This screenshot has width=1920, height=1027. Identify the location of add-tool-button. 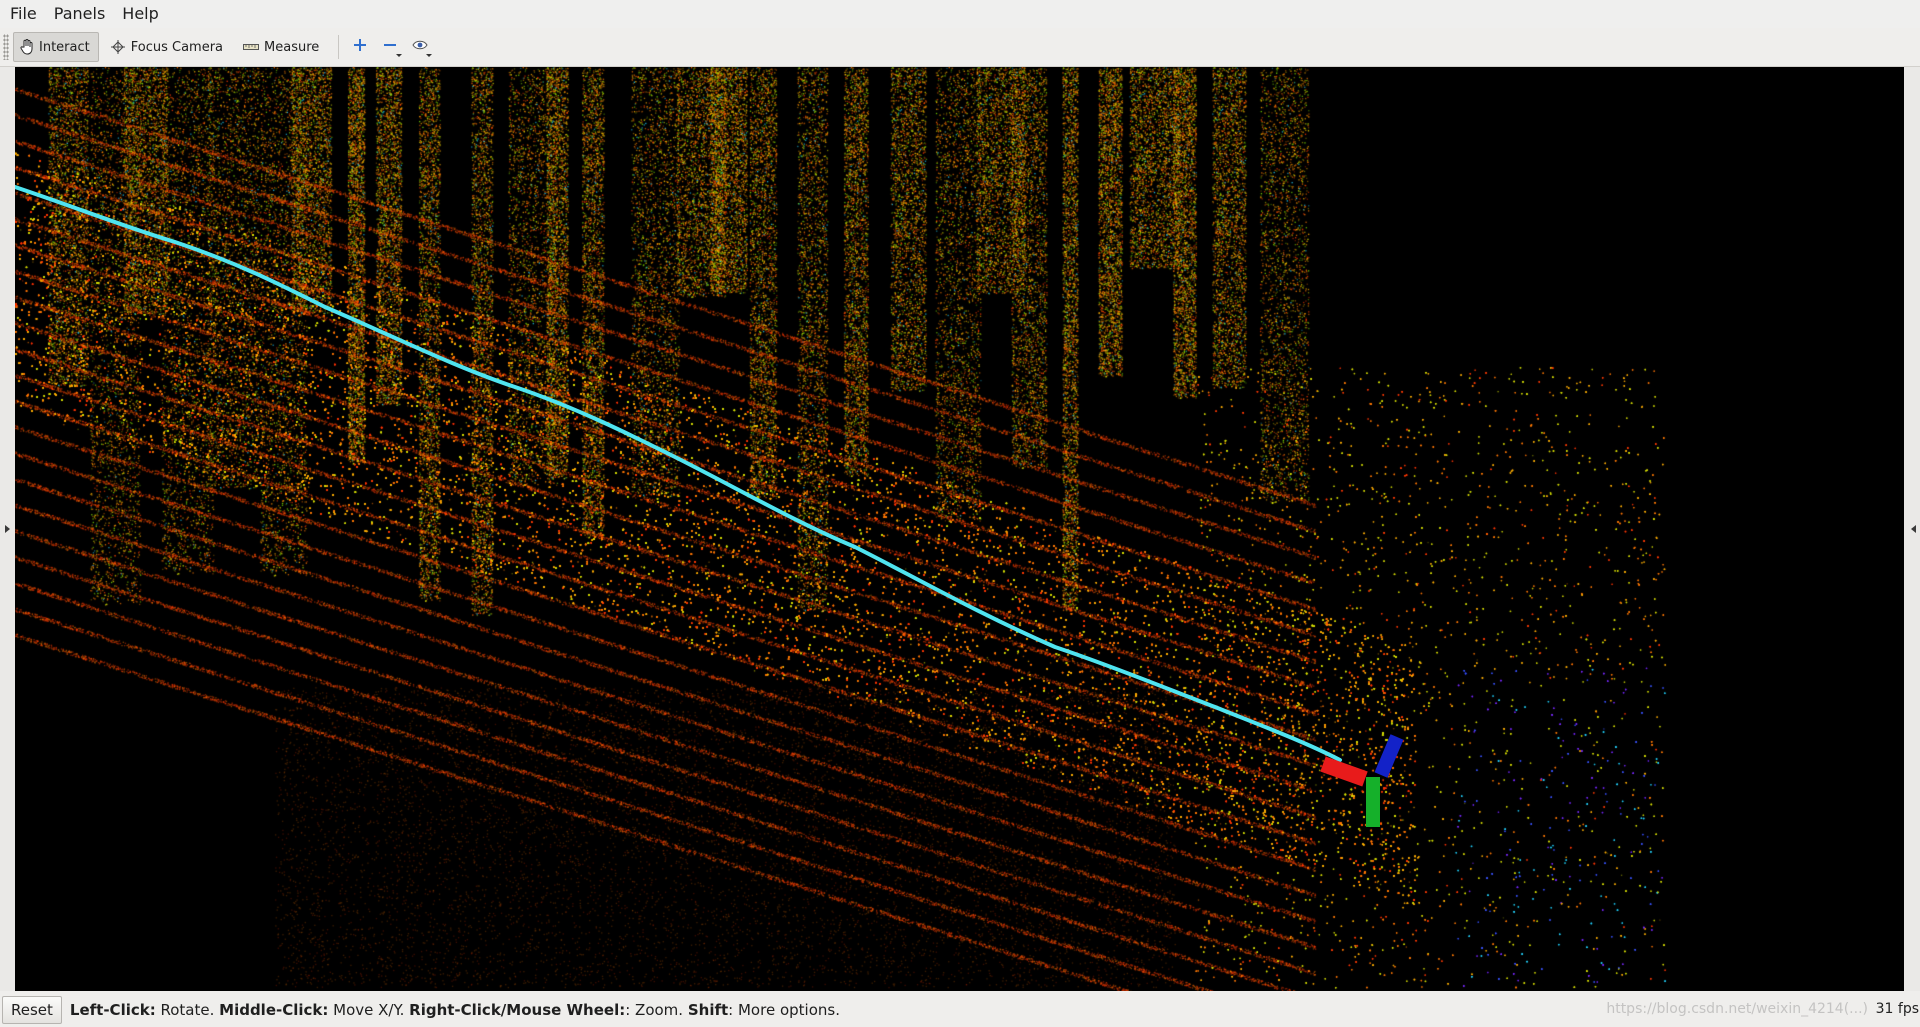
(360, 47).